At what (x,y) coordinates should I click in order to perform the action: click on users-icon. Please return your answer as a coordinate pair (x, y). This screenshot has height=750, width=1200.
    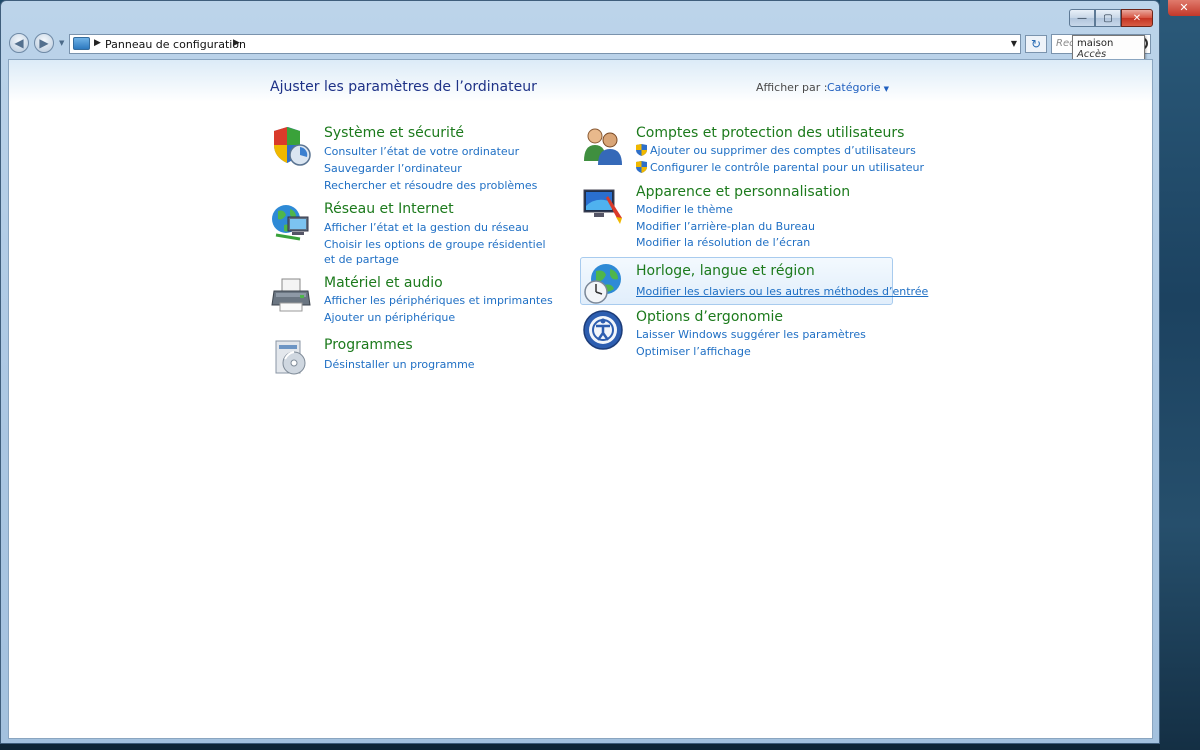
    Looking at the image, I should click on (603, 146).